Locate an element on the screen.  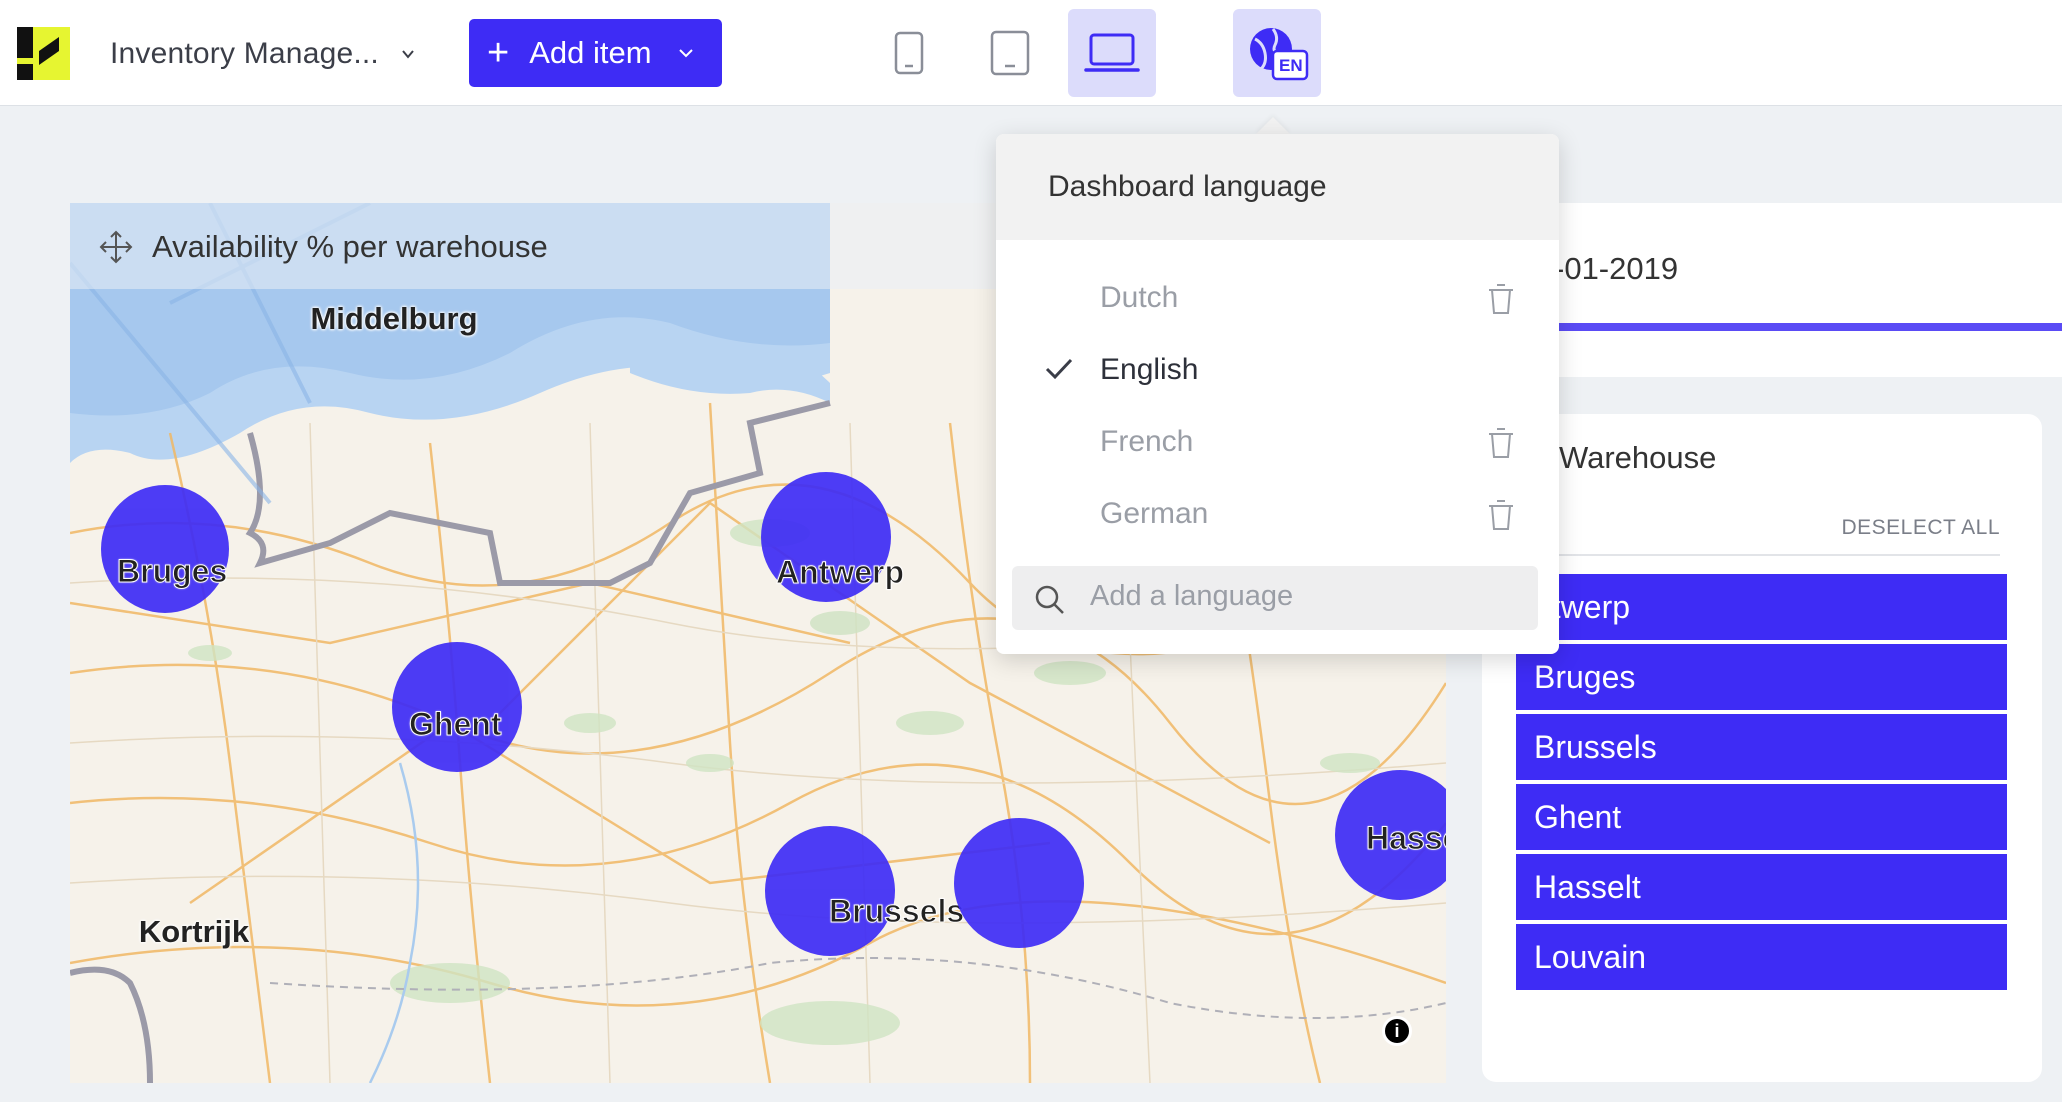
filter-title: Warehouse is located at coordinates (1638, 457).